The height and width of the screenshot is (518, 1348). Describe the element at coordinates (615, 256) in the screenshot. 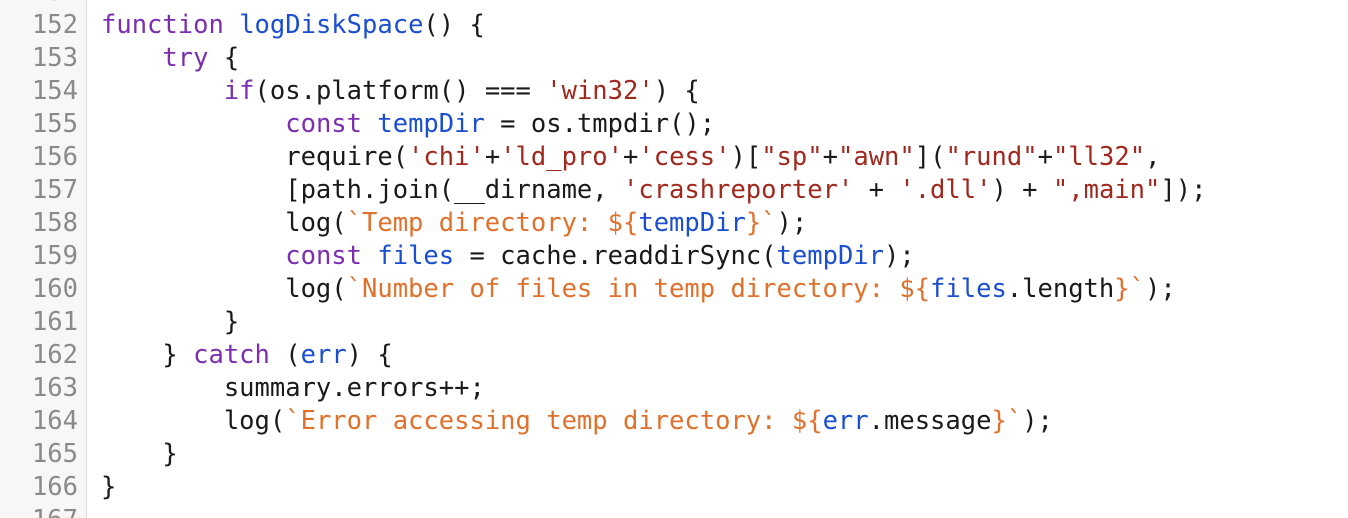

I see `code-token: = cache.readdirSync(` at that location.